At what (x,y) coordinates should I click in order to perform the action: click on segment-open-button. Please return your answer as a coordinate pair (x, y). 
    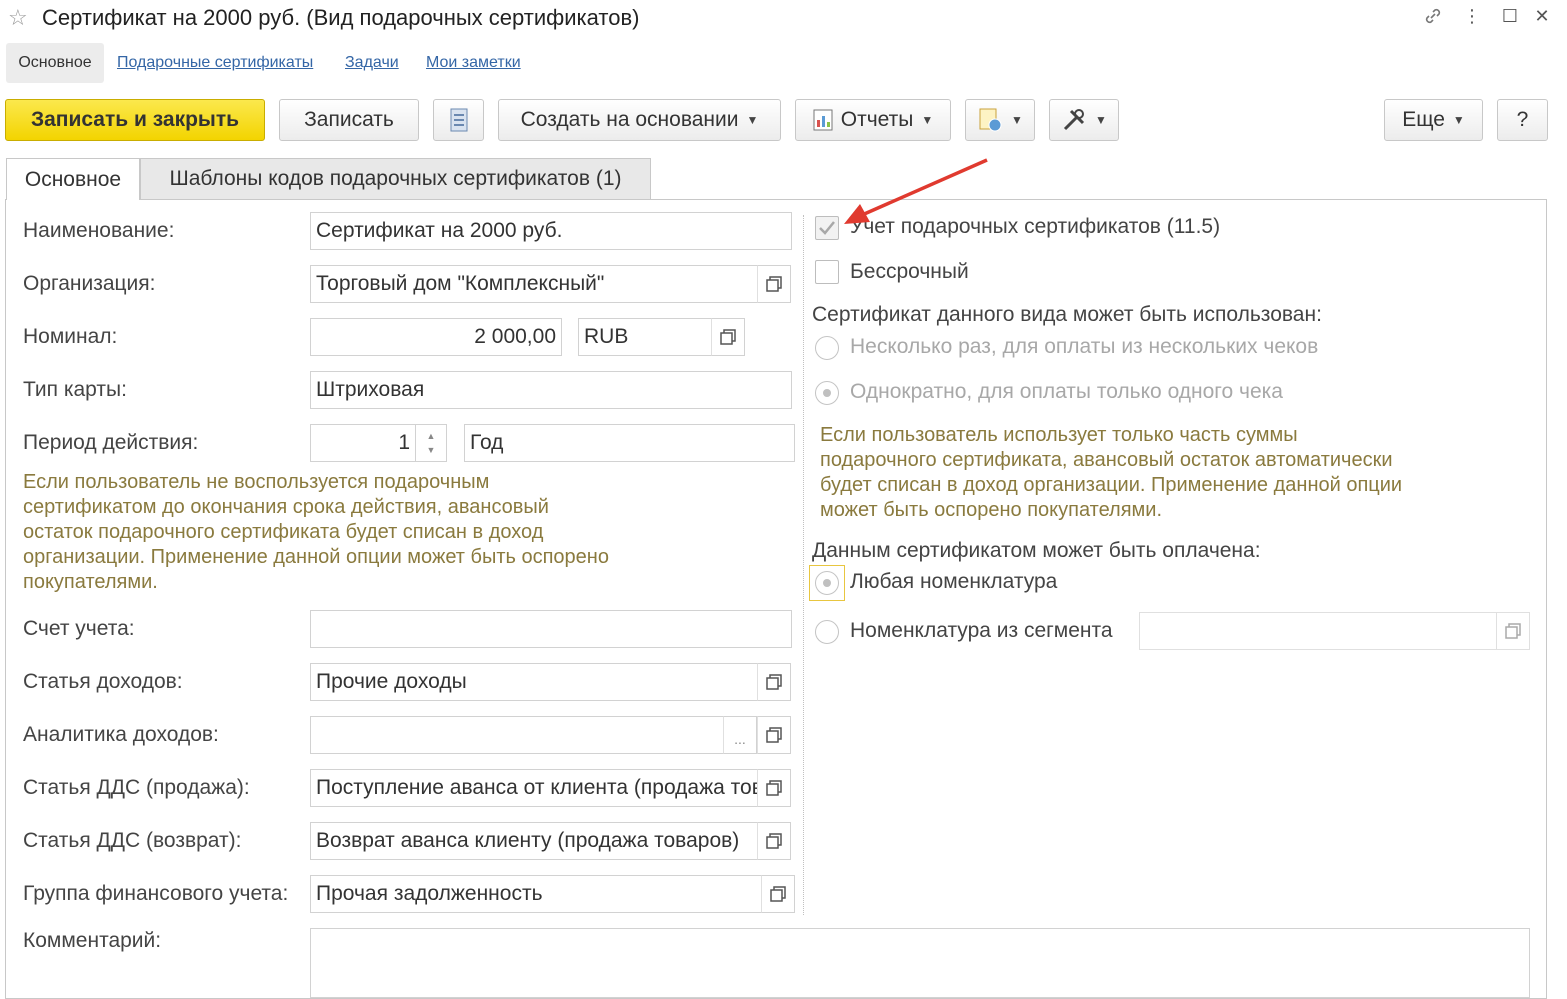
    Looking at the image, I should click on (1513, 631).